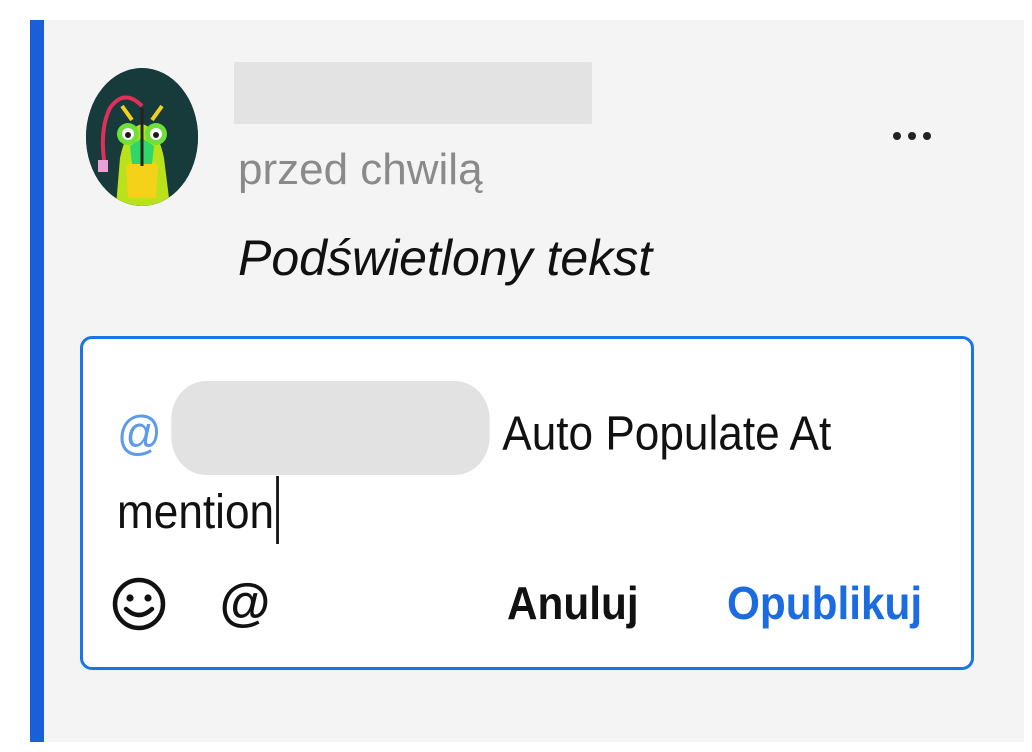 This screenshot has width=1032, height=752. What do you see at coordinates (277, 510) in the screenshot?
I see `text-caret` at bounding box center [277, 510].